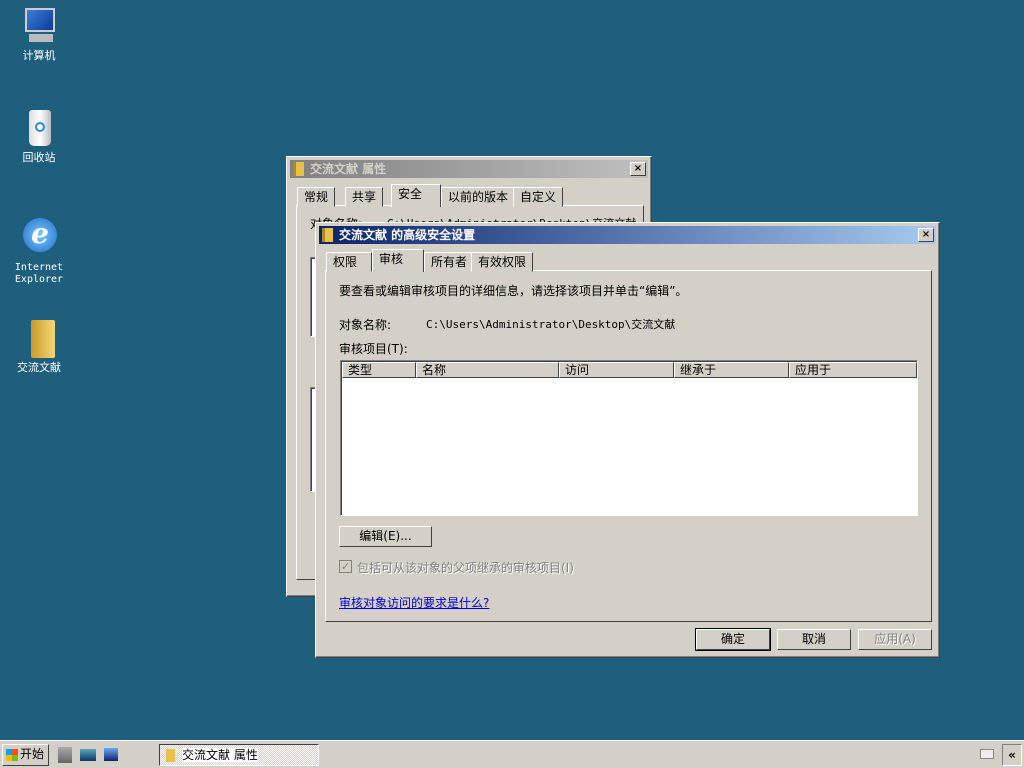 Image resolution: width=1024 pixels, height=768 pixels. I want to click on object-name-label: 对象名称:, so click(365, 325).